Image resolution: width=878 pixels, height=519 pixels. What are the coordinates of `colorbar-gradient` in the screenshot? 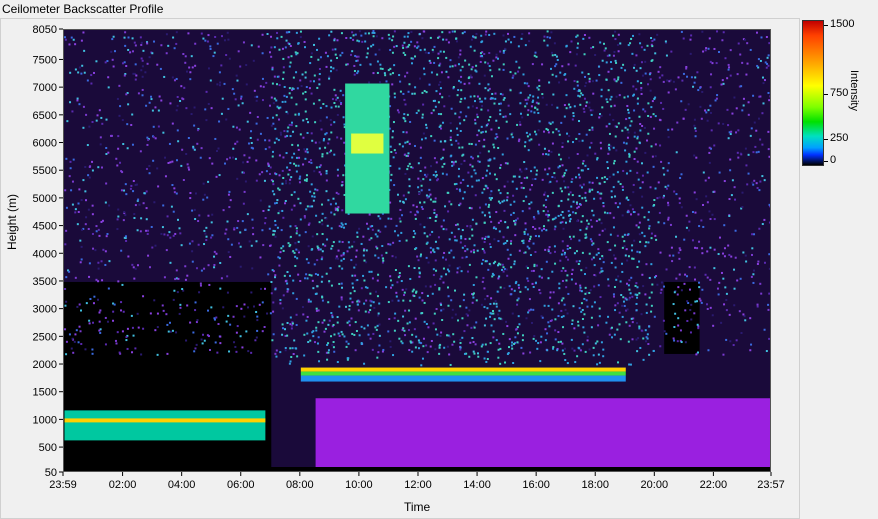 It's located at (813, 93).